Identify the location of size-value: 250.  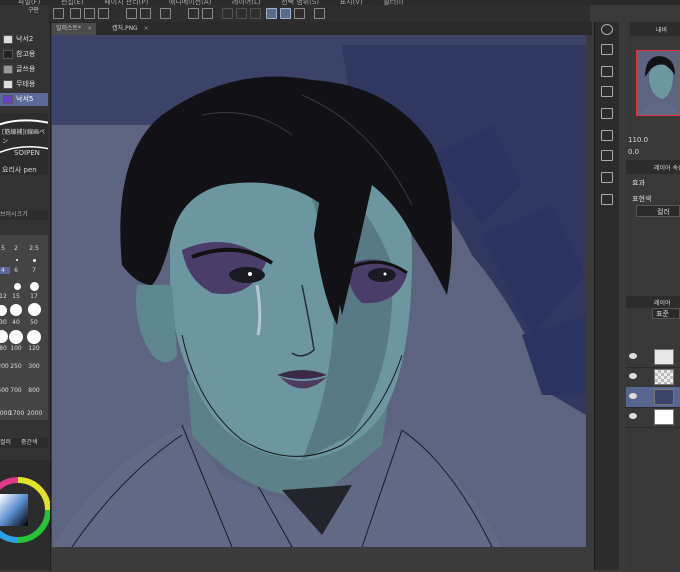
(16, 366).